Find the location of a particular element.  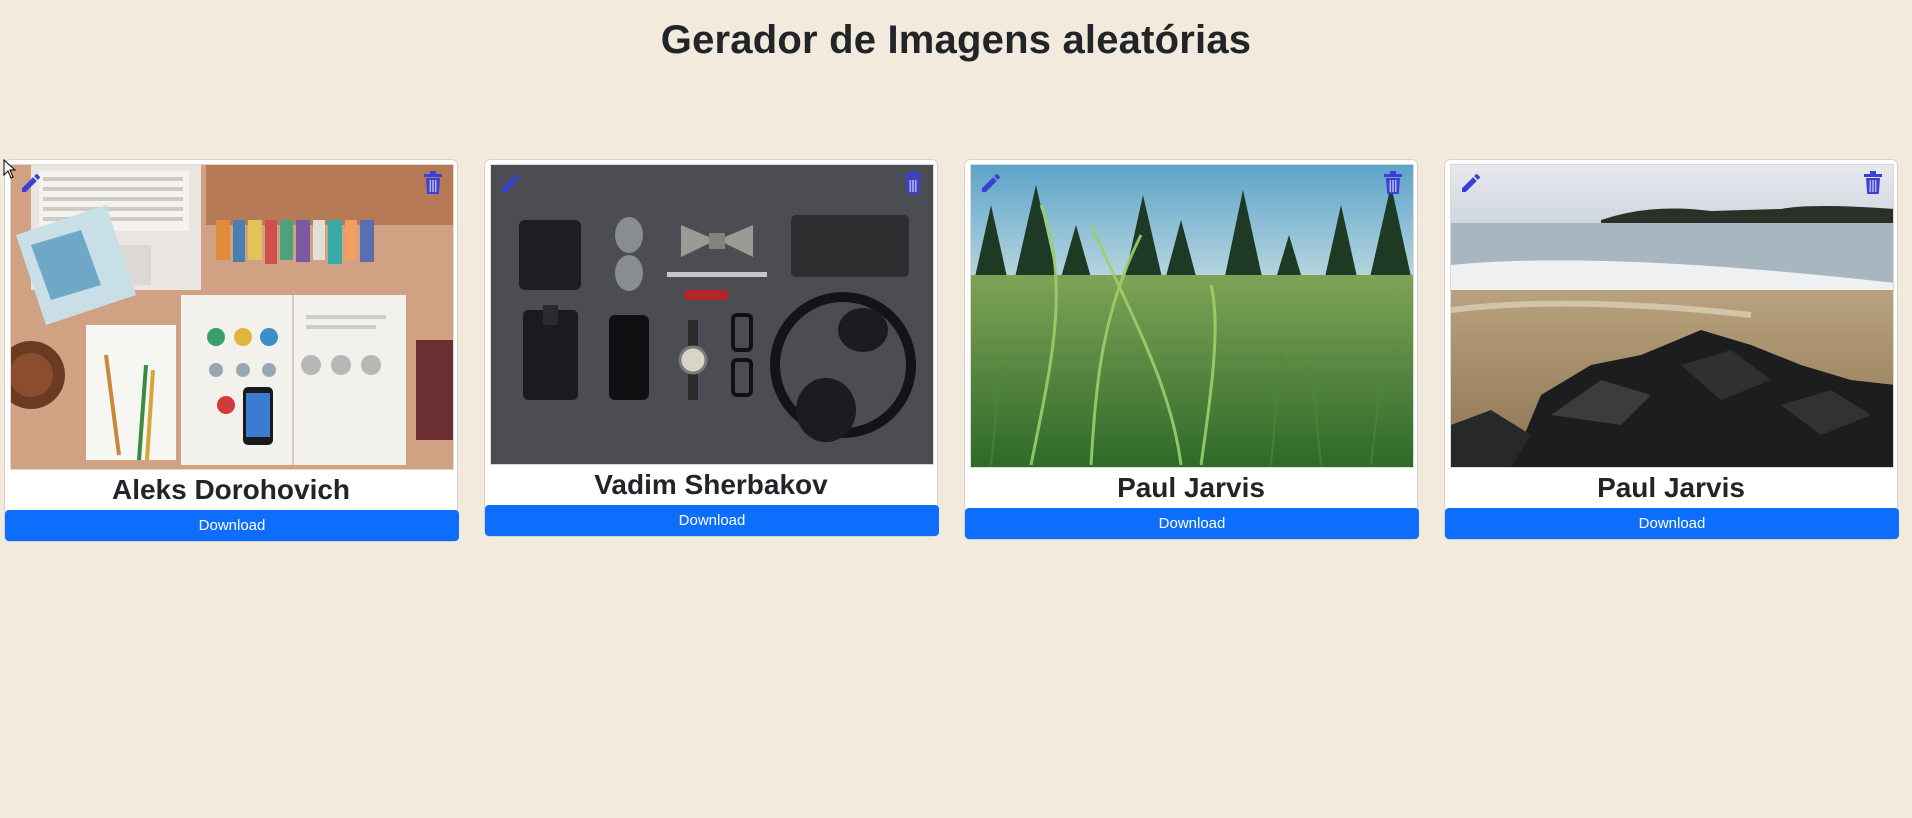

image-card: Aleks Dorohovich Download is located at coordinates (231, 350).